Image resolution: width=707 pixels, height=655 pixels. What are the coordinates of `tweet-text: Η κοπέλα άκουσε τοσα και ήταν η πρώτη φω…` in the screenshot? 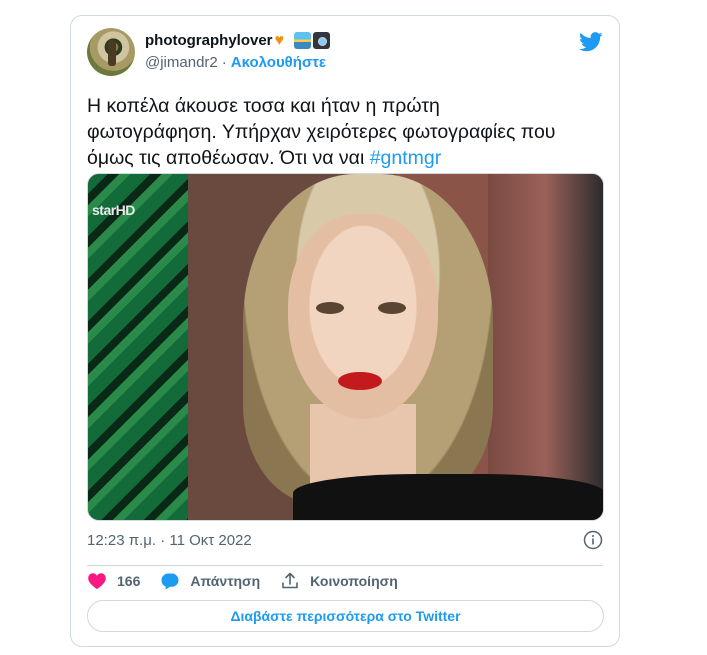 It's located at (347, 132).